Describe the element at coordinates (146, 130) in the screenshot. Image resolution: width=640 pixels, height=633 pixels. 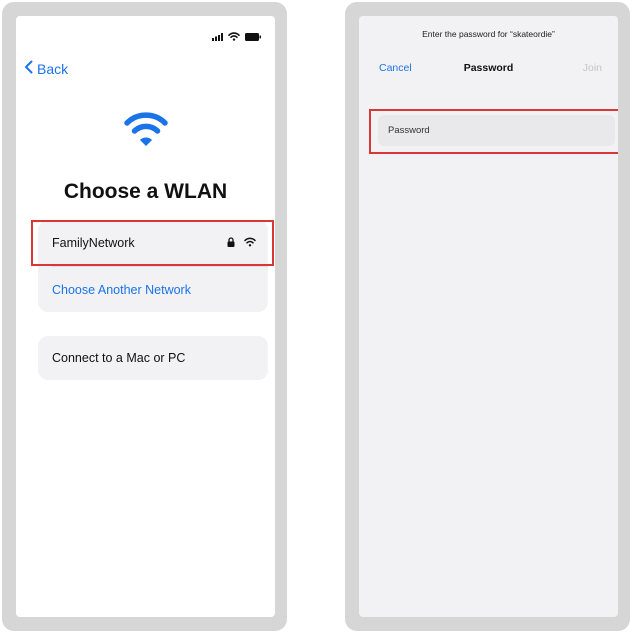
I see `wifi-hero-icon` at that location.